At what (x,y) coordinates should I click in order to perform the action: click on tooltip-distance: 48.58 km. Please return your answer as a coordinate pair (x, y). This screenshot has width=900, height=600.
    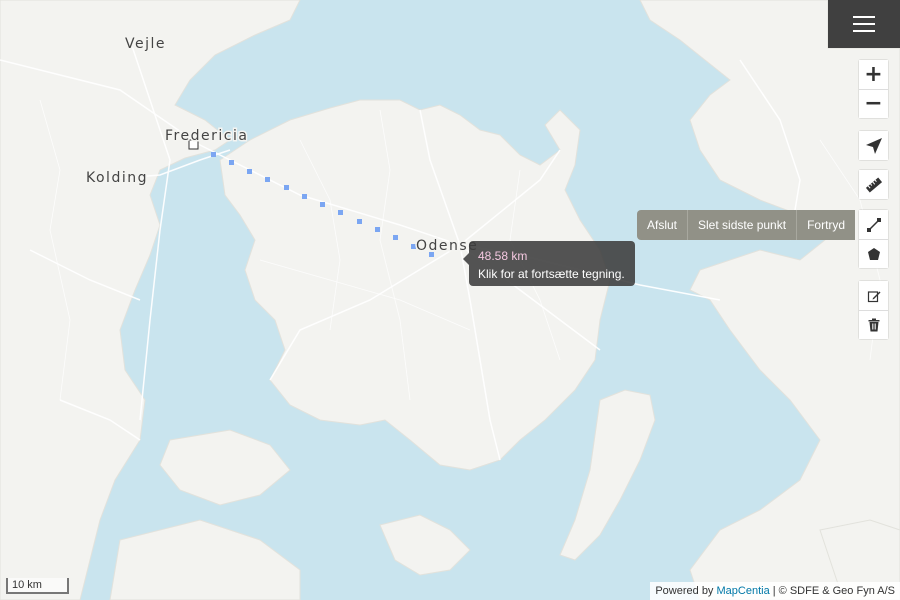
    Looking at the image, I should click on (503, 256).